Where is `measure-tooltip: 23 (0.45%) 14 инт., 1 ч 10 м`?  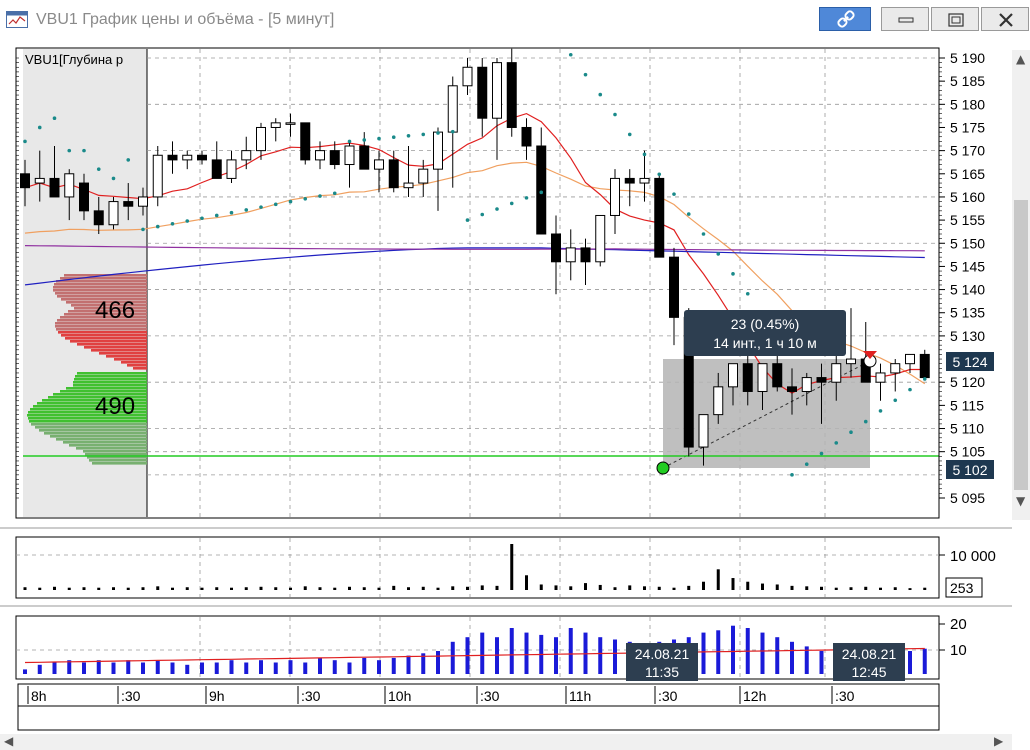 measure-tooltip: 23 (0.45%) 14 инт., 1 ч 10 м is located at coordinates (765, 333).